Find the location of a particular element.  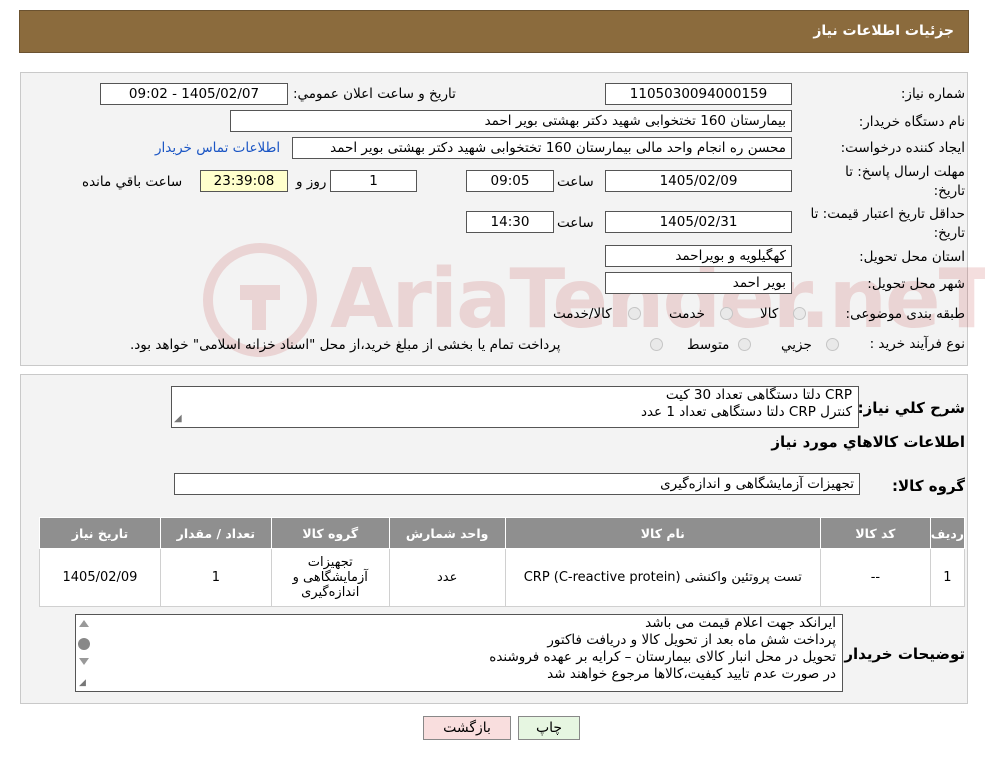

category-option-service: خدمت is located at coordinates (687, 314).